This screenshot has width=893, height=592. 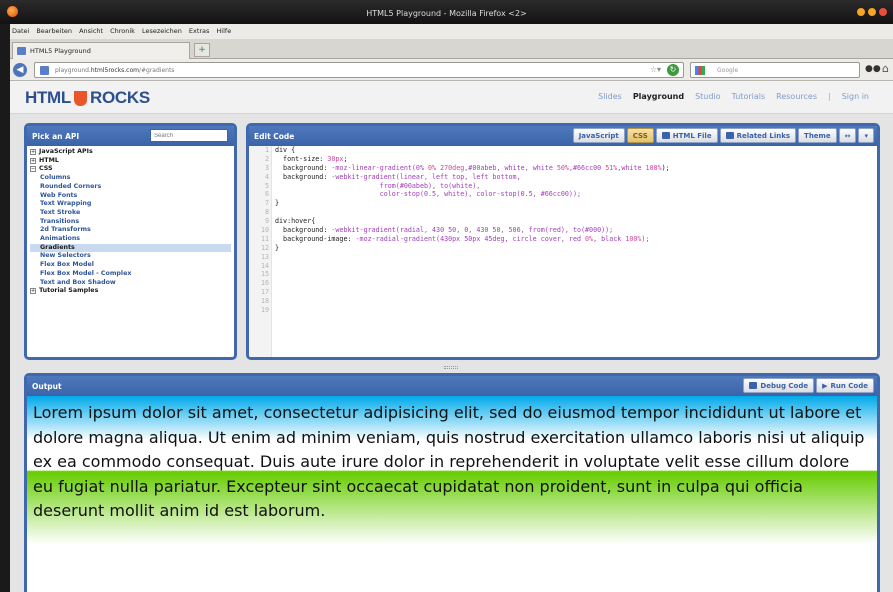 I want to click on back-arrow-icon: ◀, so click(x=20, y=70).